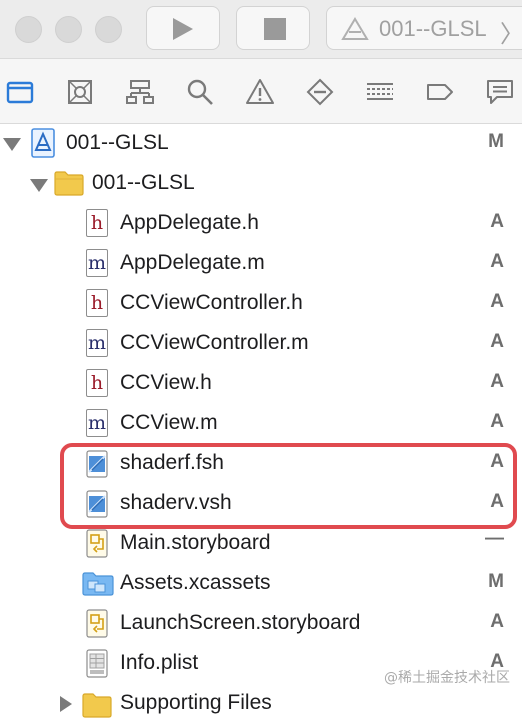  I want to click on tree-row-file: Main.storyboard —, so click(261, 544).